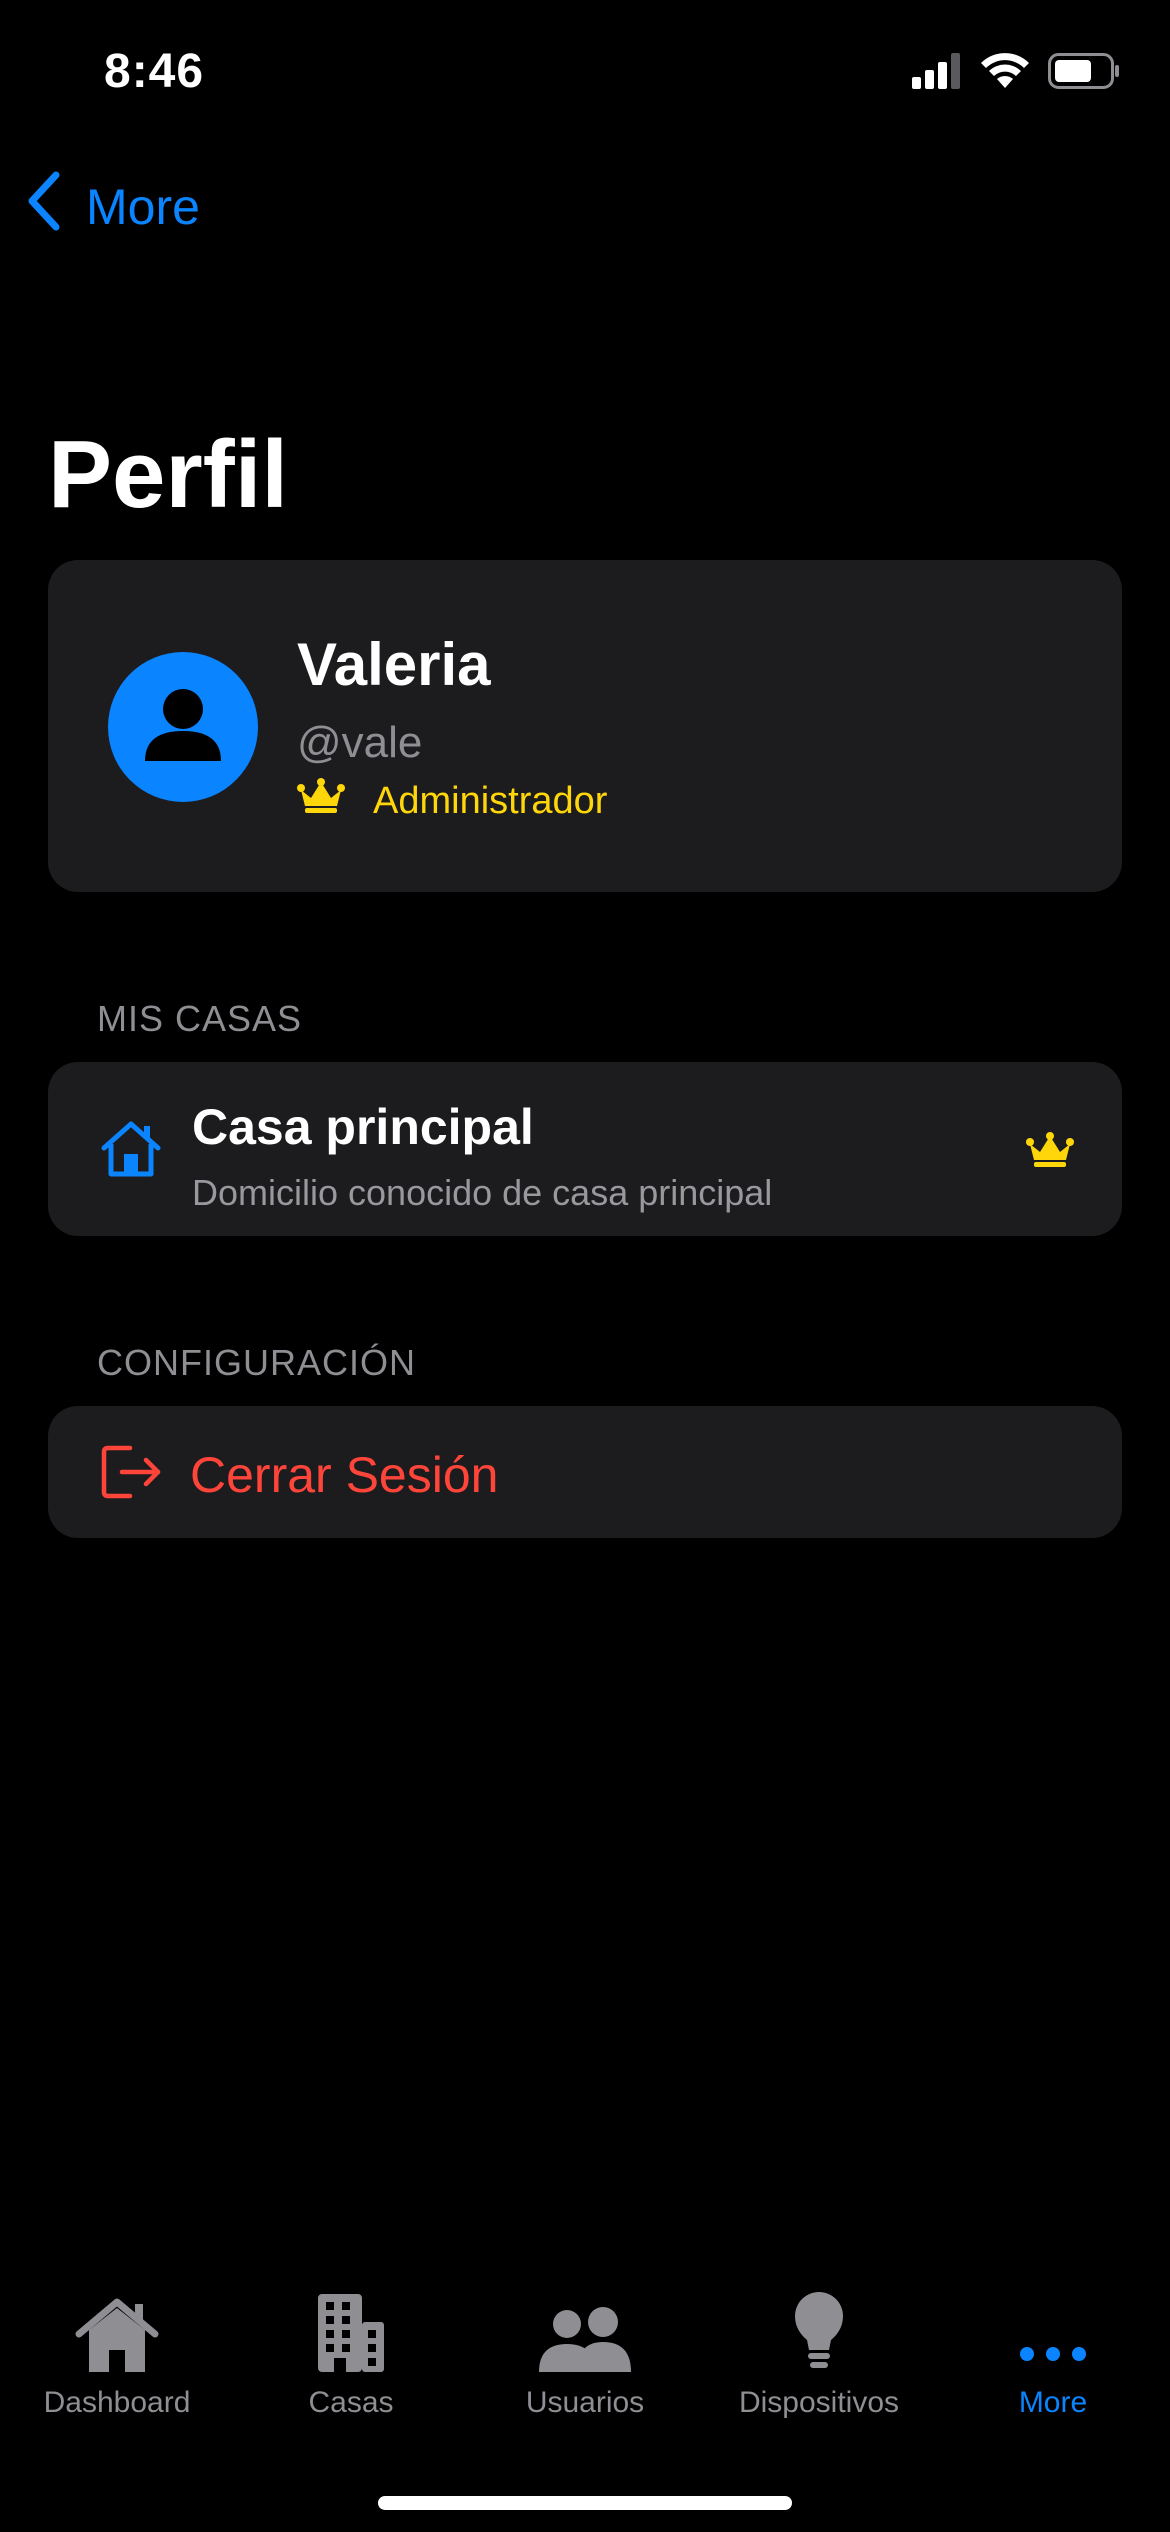 Image resolution: width=1170 pixels, height=2532 pixels. Describe the element at coordinates (44, 207) in the screenshot. I see `chevron-left-icon` at that location.